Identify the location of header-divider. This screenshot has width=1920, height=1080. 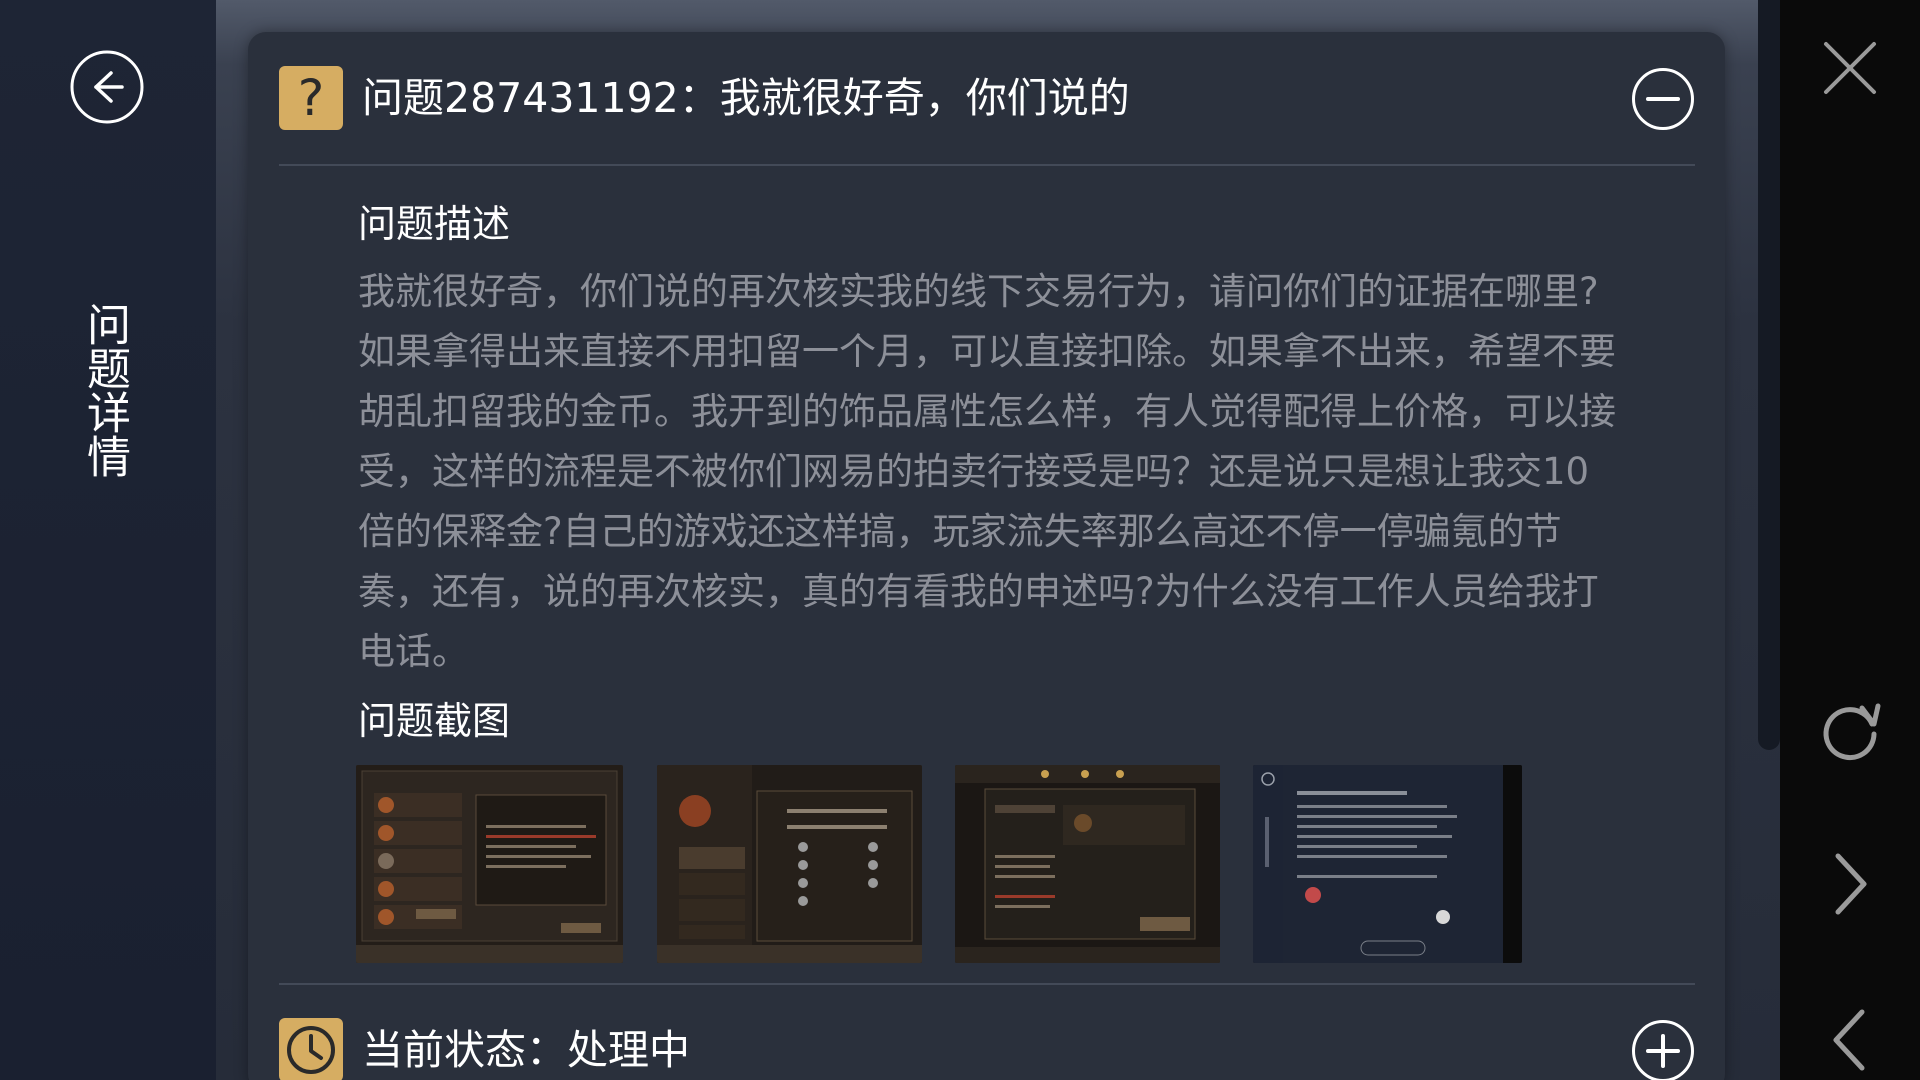
(987, 165).